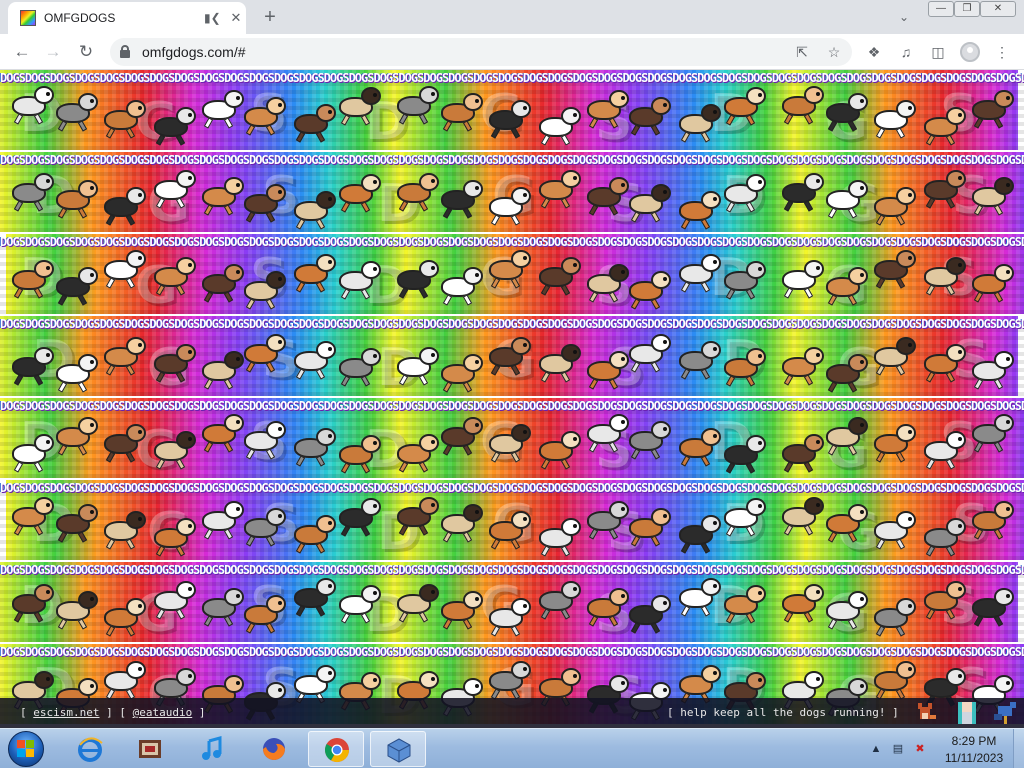  I want to click on bracket-open: [, so click(23, 712).